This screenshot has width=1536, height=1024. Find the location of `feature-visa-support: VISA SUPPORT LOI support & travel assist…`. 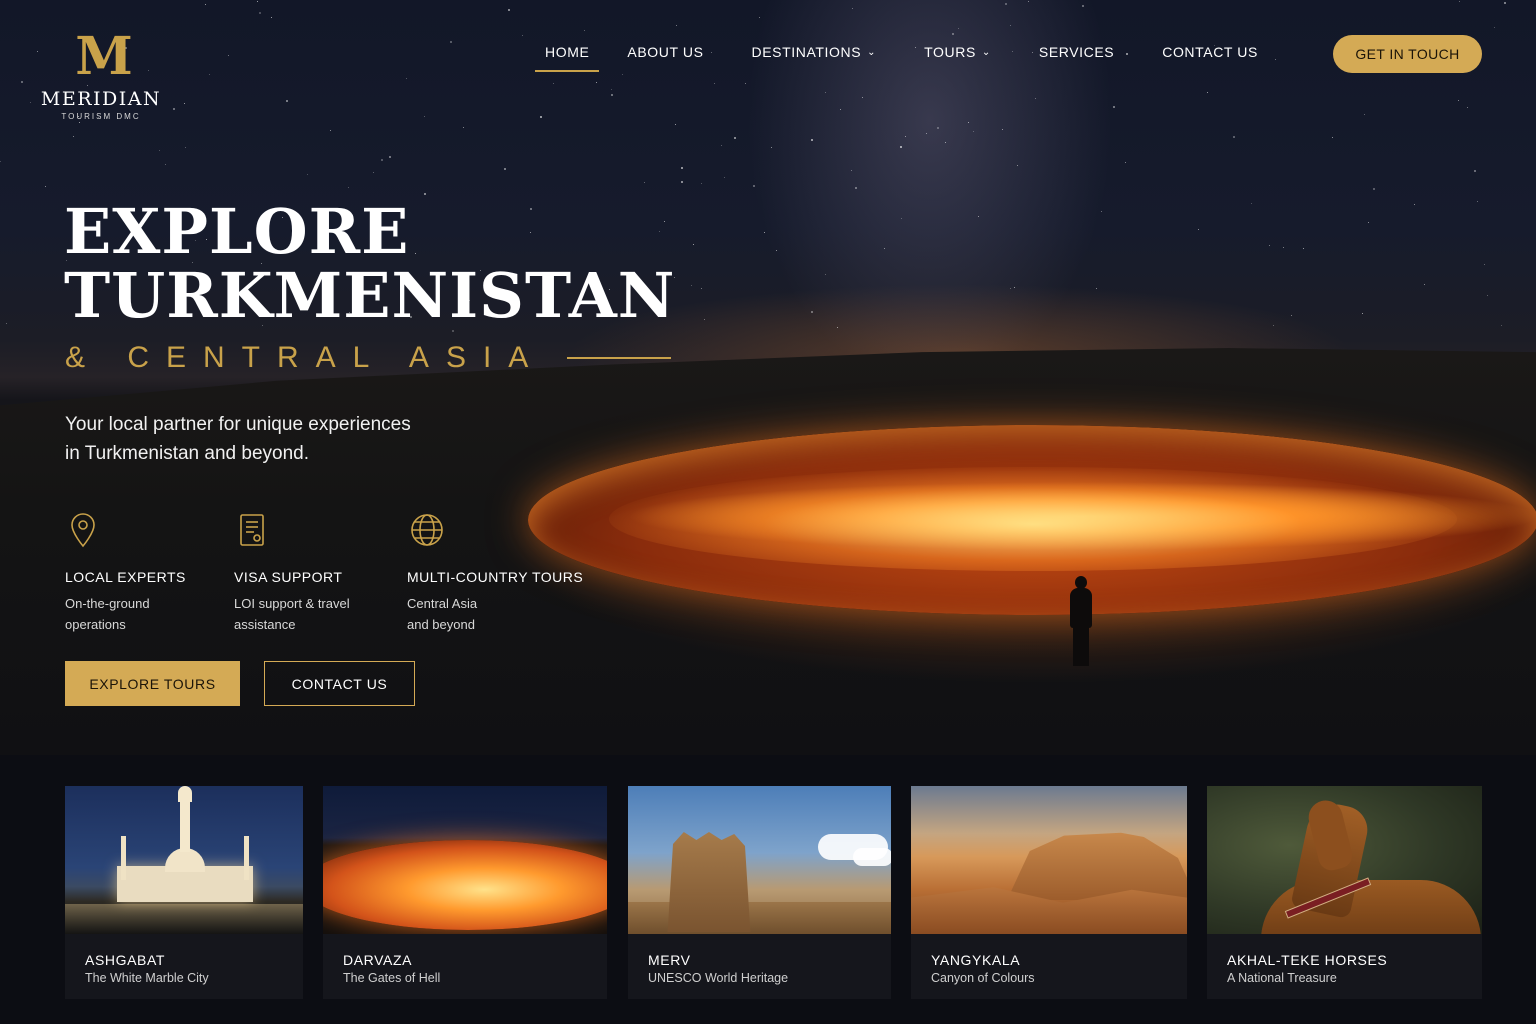

feature-visa-support: VISA SUPPORT LOI support & travel assist… is located at coordinates (329, 573).